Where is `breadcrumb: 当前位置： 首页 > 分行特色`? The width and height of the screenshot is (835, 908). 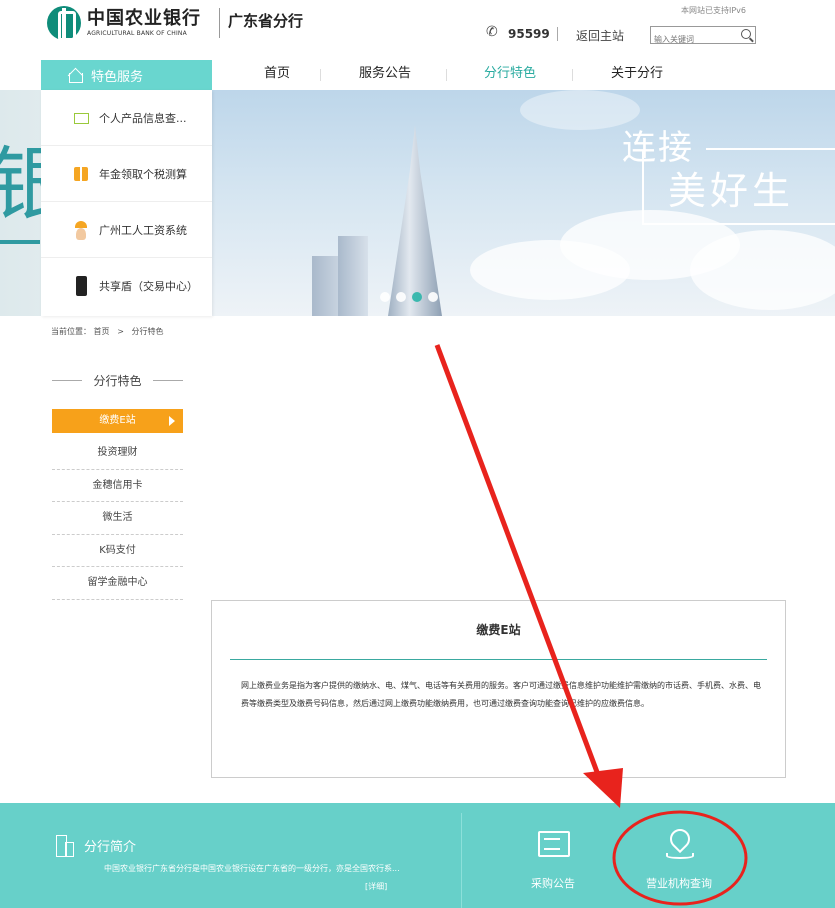
breadcrumb: 当前位置： 首页 > 分行特色 is located at coordinates (107, 331).